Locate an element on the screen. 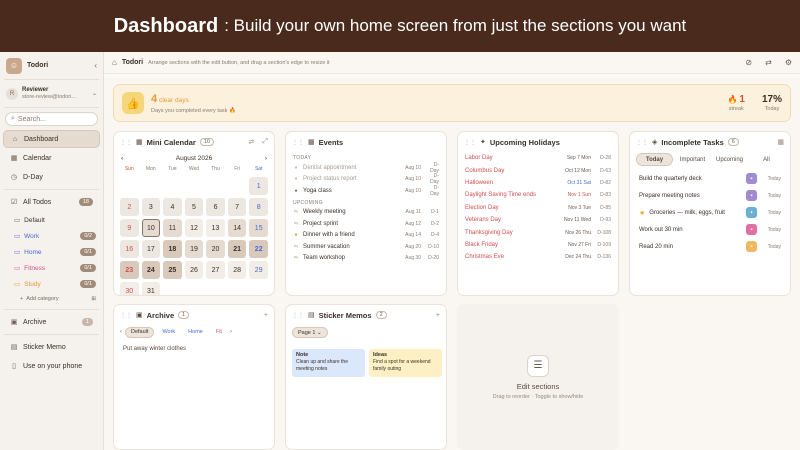 This screenshot has width=800, height=450. event-item: ● Yoga class Aug 10 D-Day is located at coordinates (366, 191).